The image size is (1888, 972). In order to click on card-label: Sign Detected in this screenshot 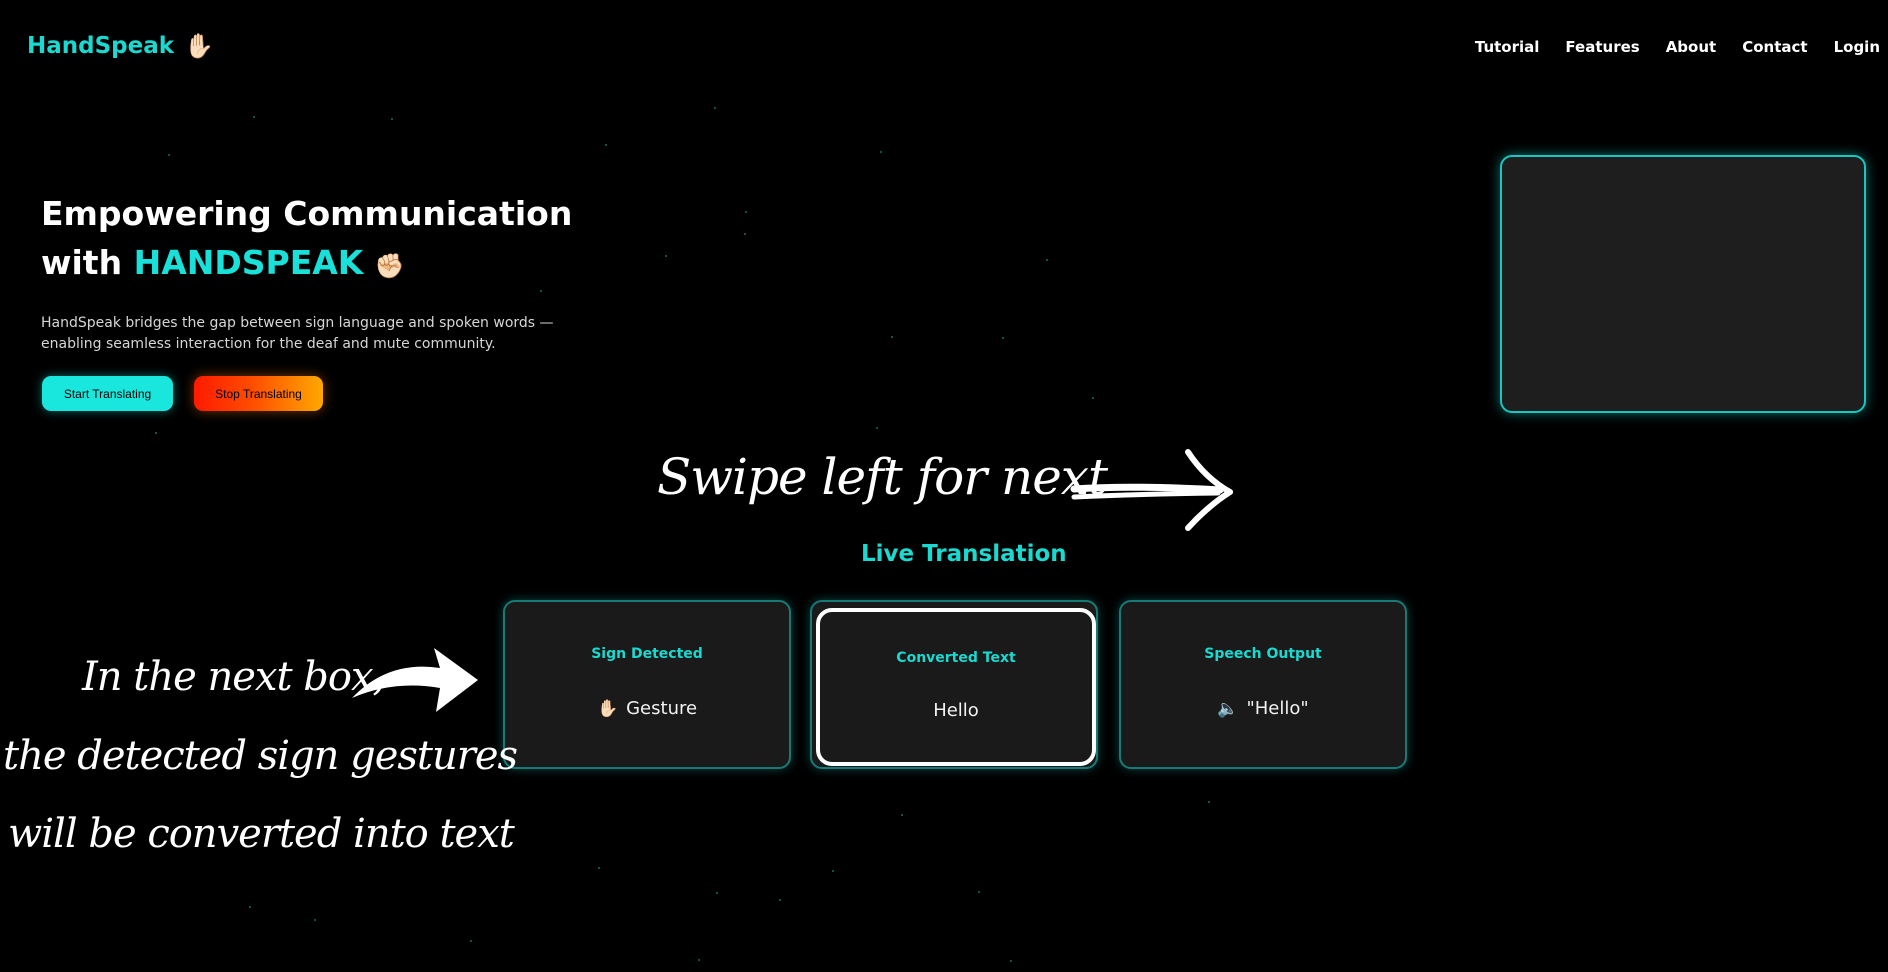, I will do `click(647, 654)`.